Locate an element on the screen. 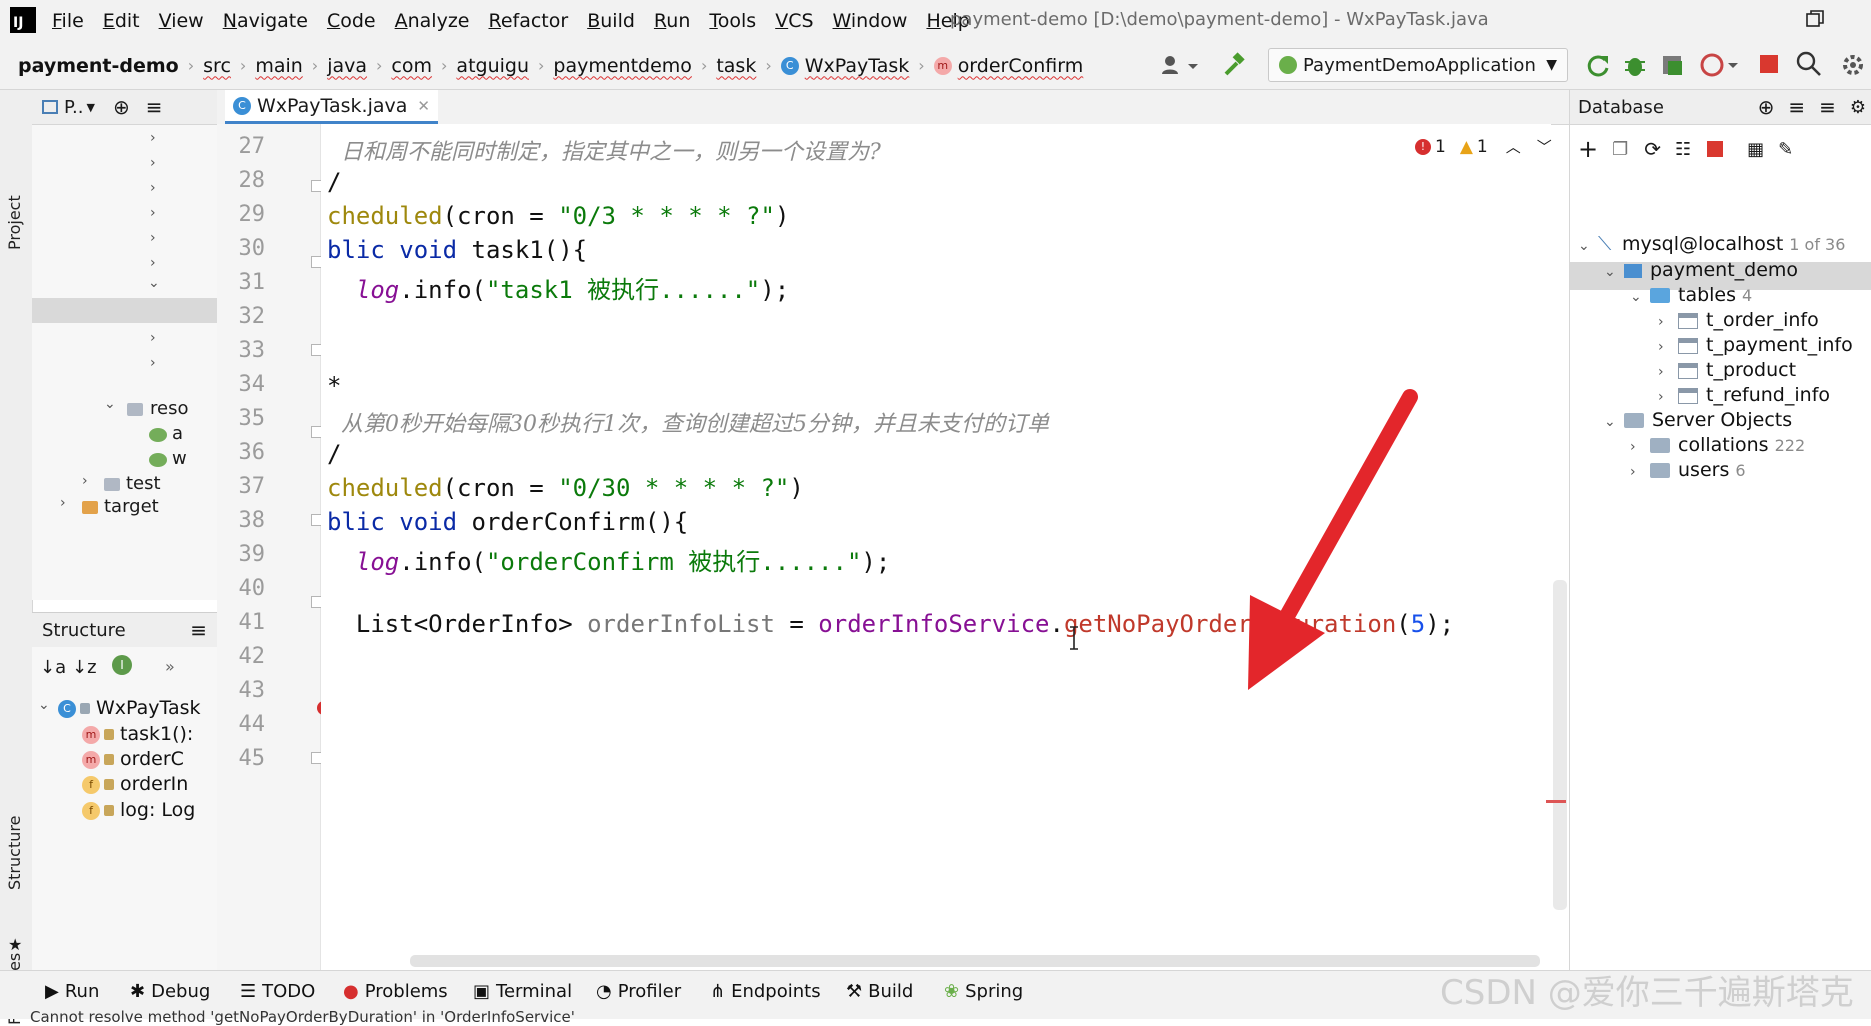 The image size is (1871, 1026). db-table-item: › t_refund_info is located at coordinates (1744, 395).